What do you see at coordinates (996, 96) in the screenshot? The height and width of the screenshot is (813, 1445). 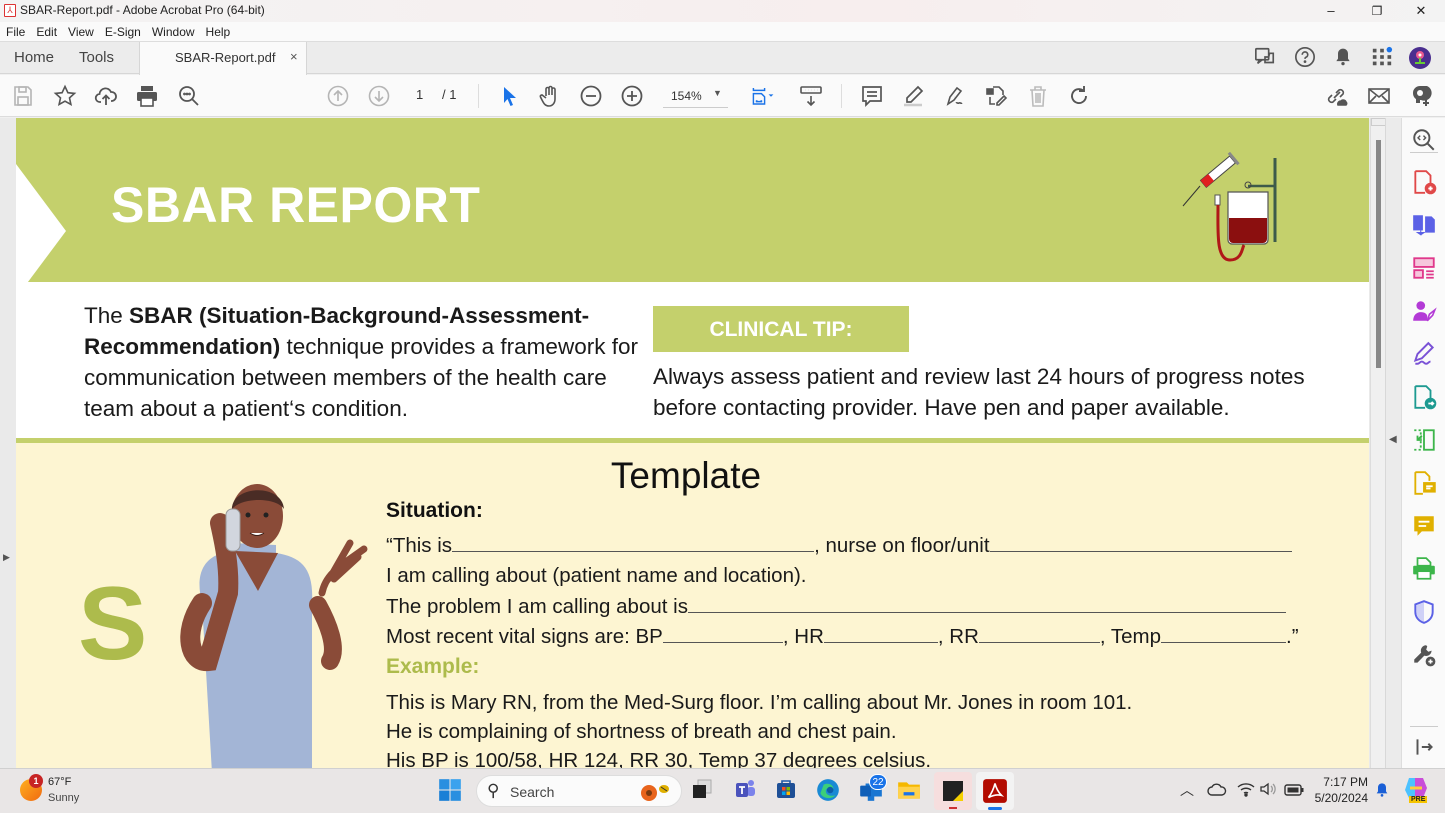 I see `edit-pdf-icon` at bounding box center [996, 96].